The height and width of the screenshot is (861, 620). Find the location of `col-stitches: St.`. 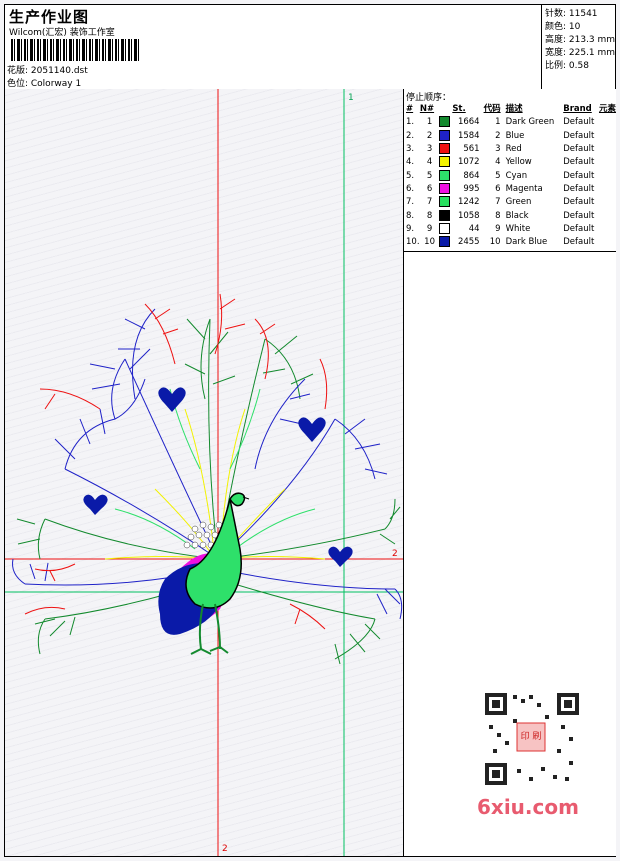

col-stitches: St. is located at coordinates (459, 109).